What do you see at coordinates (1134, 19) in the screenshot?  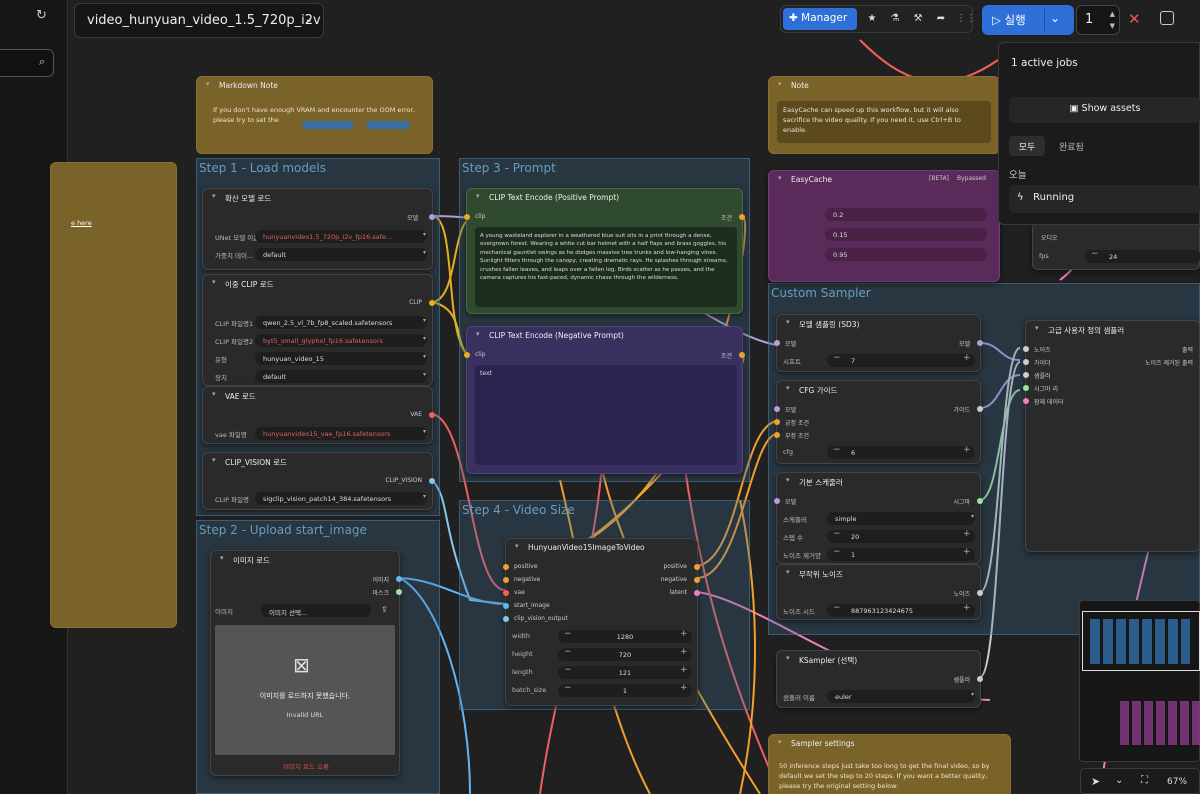 I see `close-icon: ✕` at bounding box center [1134, 19].